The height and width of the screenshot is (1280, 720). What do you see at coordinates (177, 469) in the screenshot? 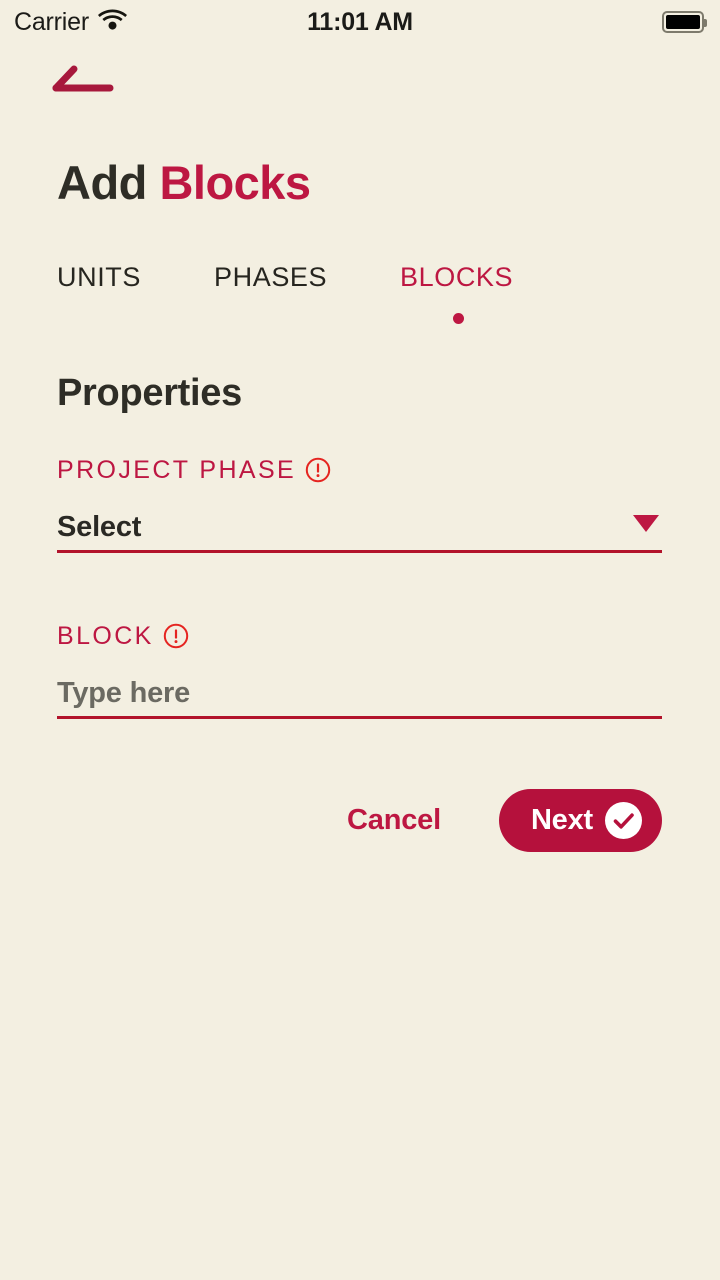
I see `field-label-text: PROJECT PHASE` at bounding box center [177, 469].